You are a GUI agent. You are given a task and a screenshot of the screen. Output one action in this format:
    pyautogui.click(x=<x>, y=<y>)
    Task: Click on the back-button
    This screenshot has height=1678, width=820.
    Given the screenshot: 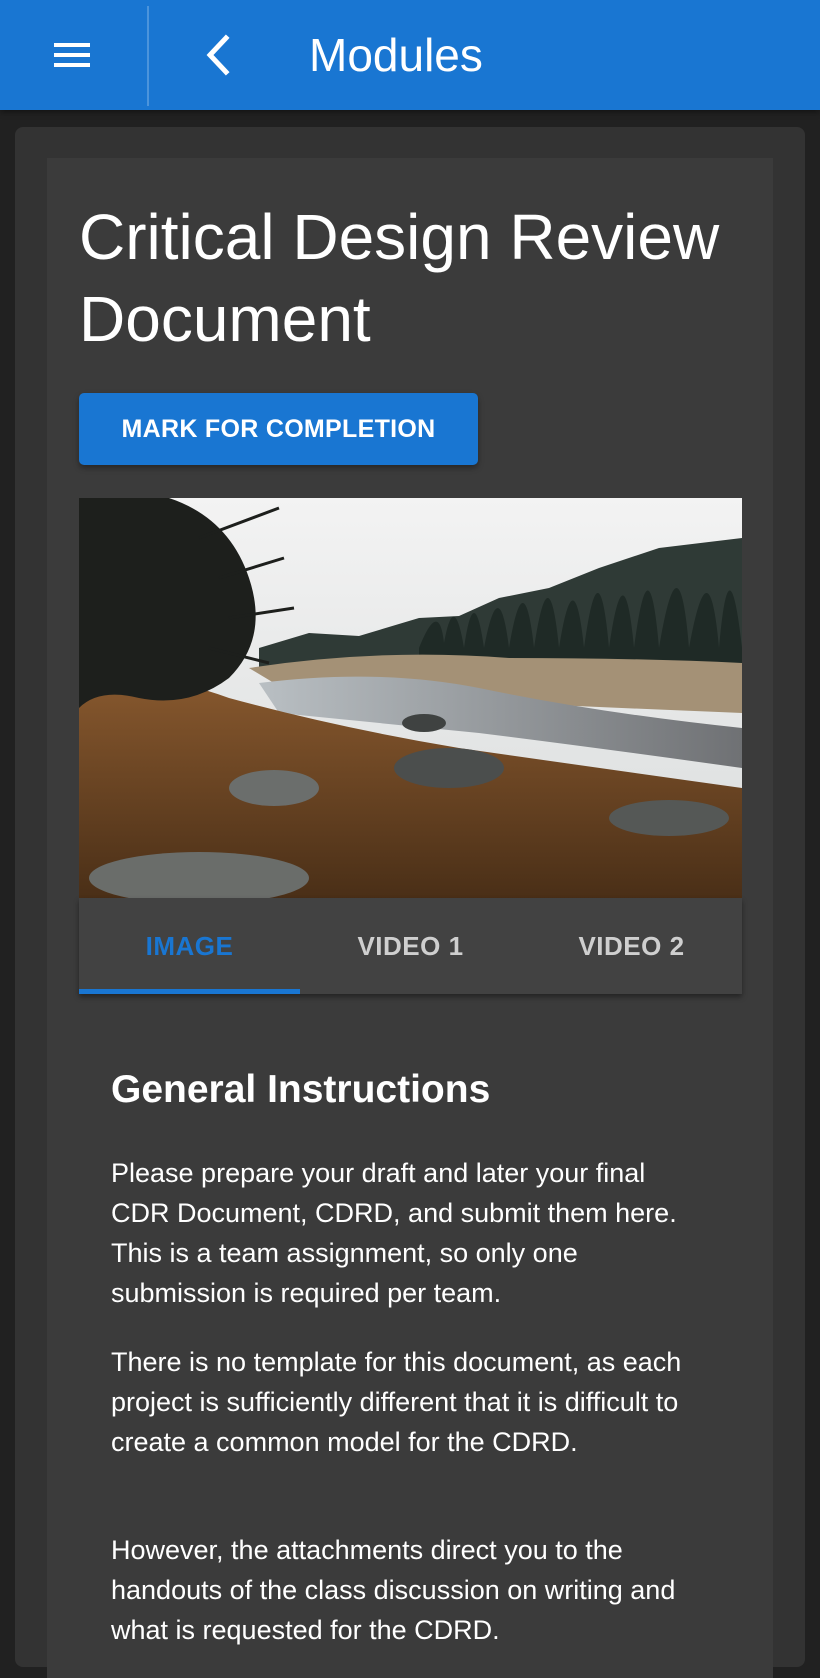 What is the action you would take?
    pyautogui.click(x=218, y=55)
    